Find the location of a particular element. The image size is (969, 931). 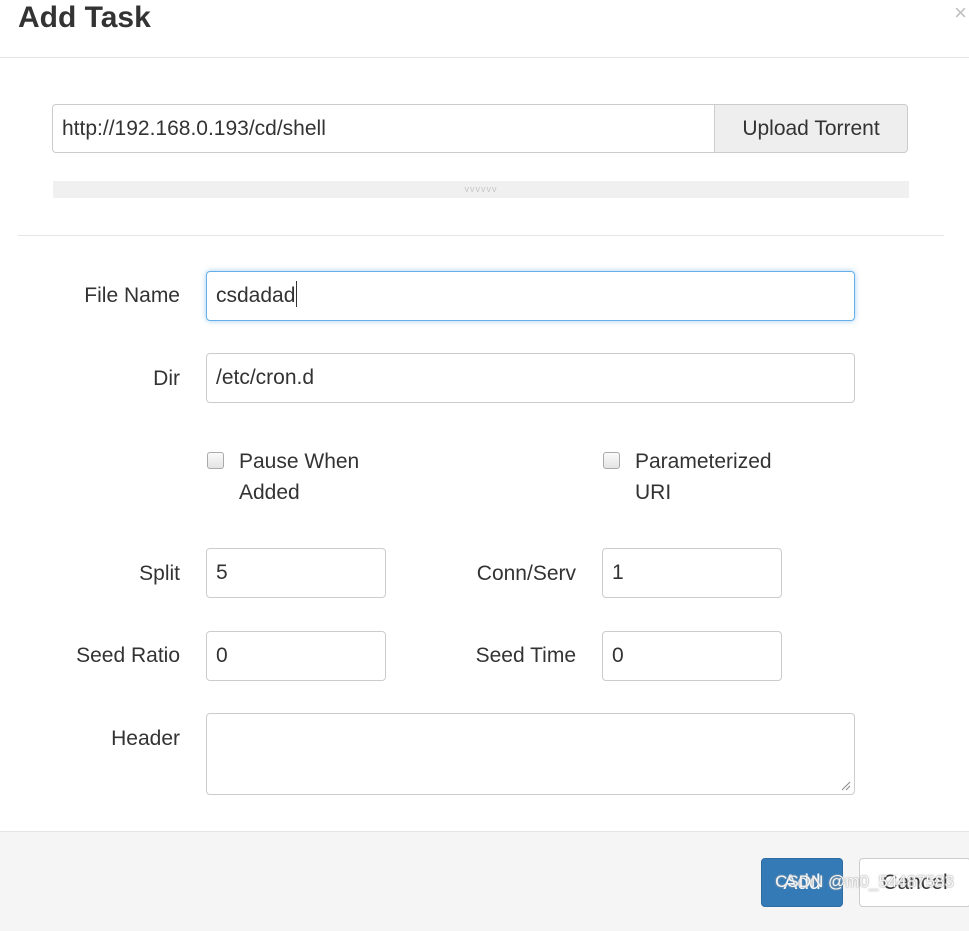

header-divider is located at coordinates (484, 57).